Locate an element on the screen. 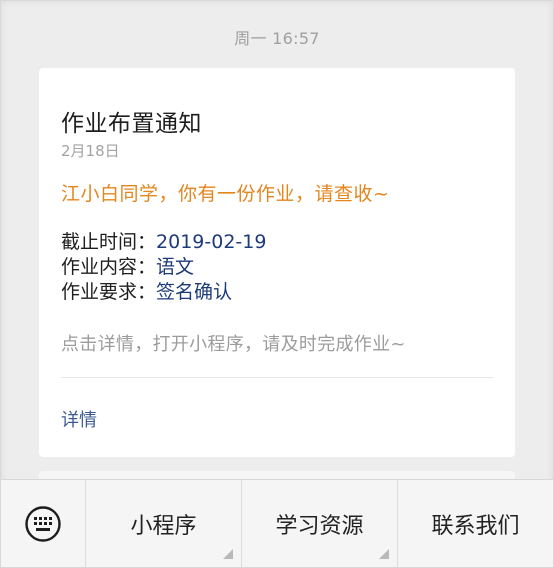 The height and width of the screenshot is (568, 554). menu-item-label: 学习资源 is located at coordinates (319, 526).